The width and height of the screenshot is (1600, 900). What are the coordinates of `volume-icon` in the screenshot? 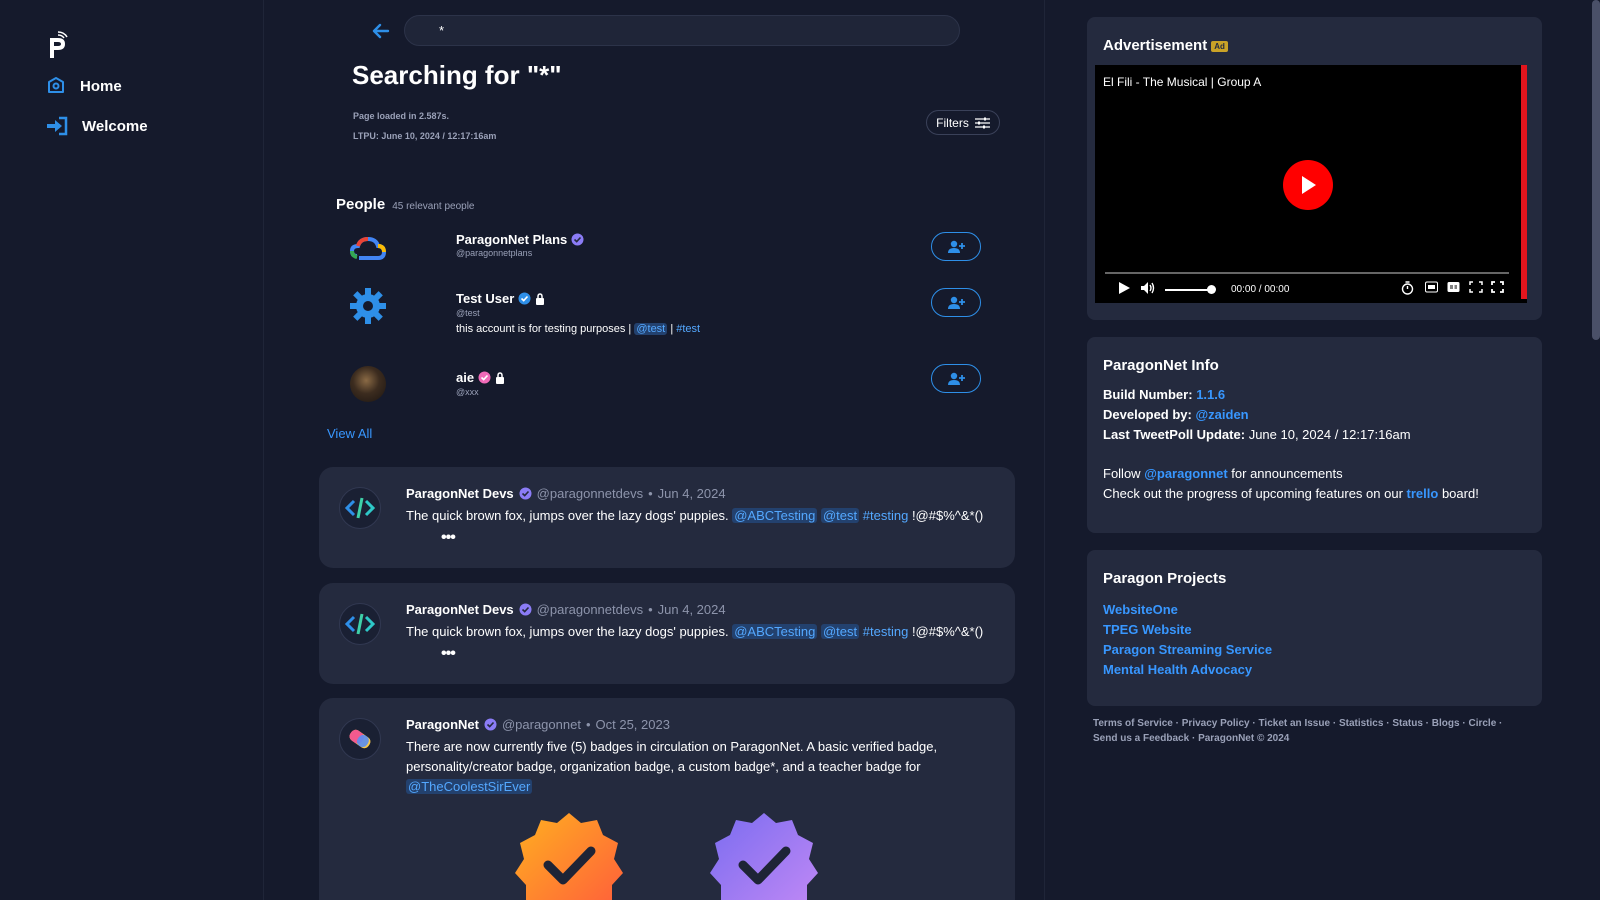 It's located at (1148, 288).